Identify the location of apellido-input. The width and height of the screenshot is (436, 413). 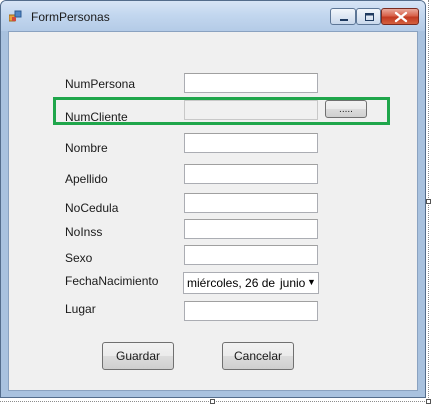
(251, 174).